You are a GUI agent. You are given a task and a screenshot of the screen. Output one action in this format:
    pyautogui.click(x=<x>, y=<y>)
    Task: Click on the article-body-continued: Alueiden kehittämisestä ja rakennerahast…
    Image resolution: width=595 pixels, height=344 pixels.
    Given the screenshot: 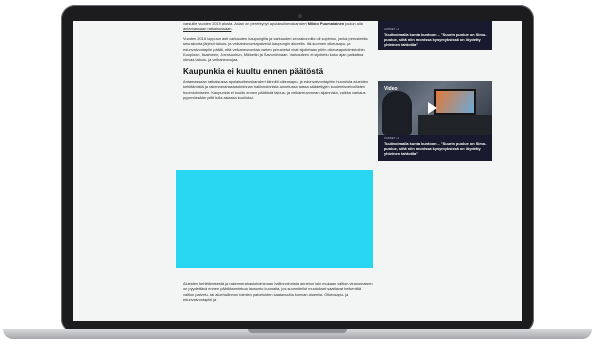 What is the action you would take?
    pyautogui.click(x=278, y=294)
    